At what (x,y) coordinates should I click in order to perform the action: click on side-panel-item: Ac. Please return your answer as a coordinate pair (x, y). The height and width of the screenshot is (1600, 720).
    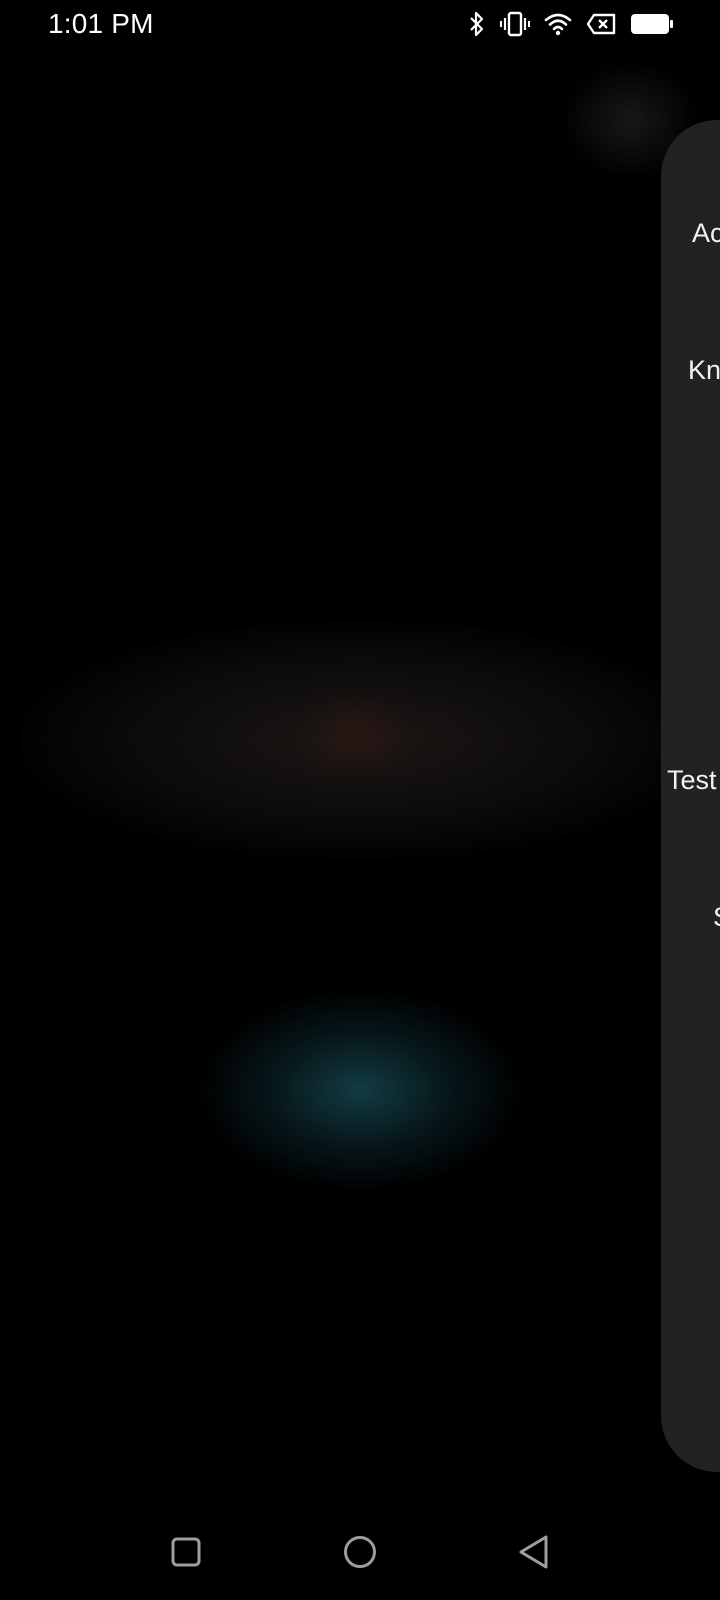
    Looking at the image, I should click on (706, 233).